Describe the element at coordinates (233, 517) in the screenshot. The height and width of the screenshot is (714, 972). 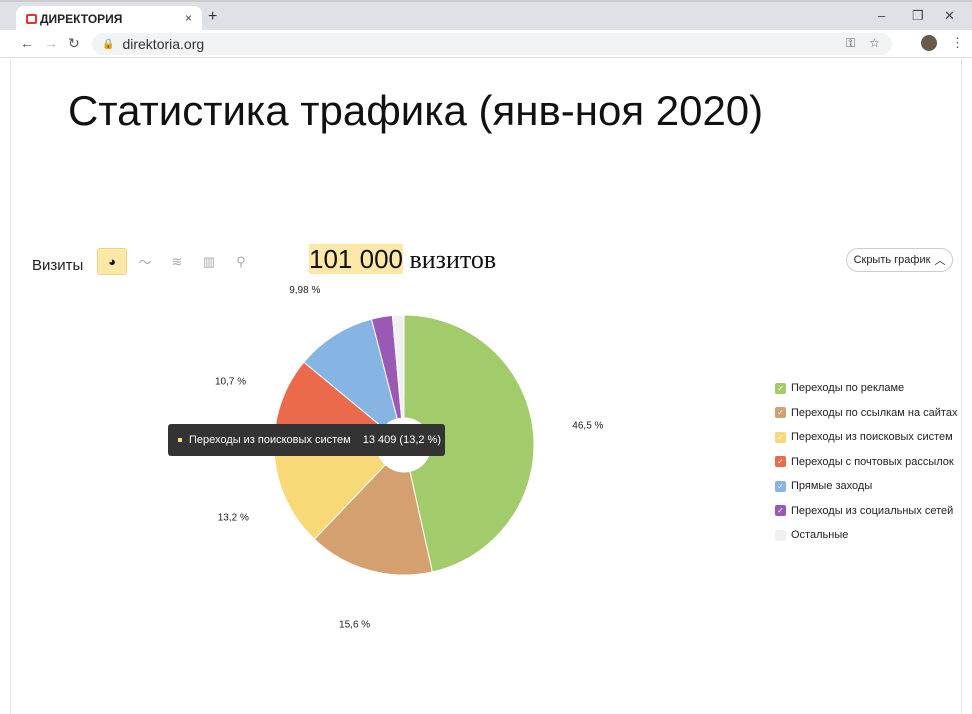
I see `slice-label: 13,2 %` at that location.